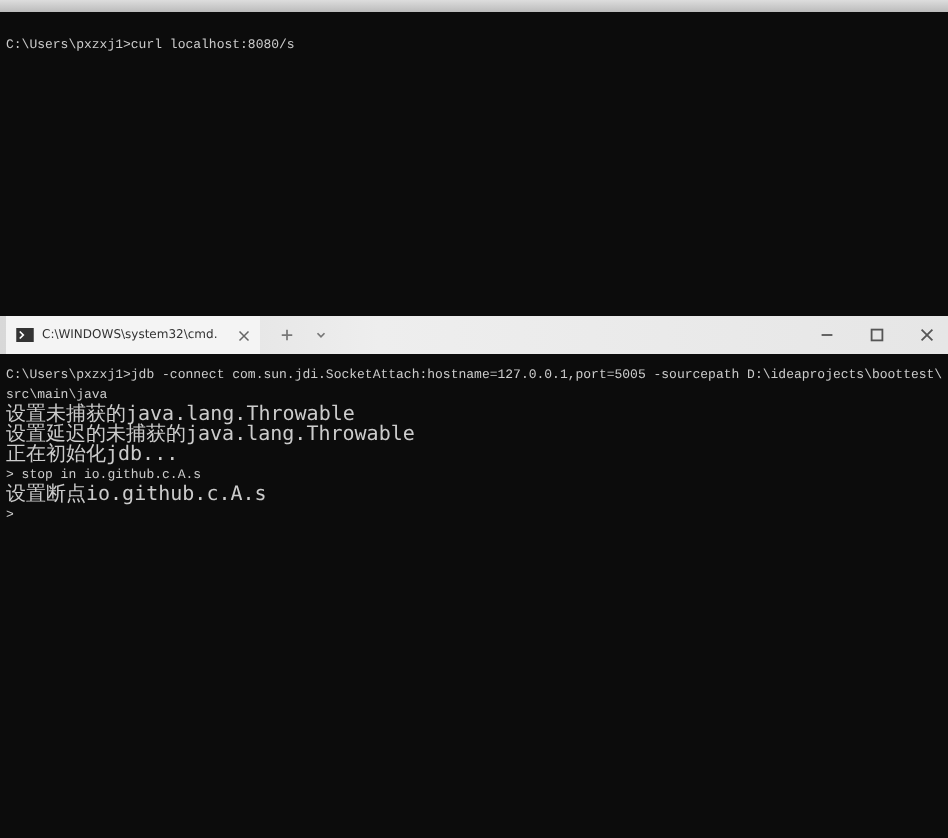  Describe the element at coordinates (25, 335) in the screenshot. I see `terminal-icon` at that location.